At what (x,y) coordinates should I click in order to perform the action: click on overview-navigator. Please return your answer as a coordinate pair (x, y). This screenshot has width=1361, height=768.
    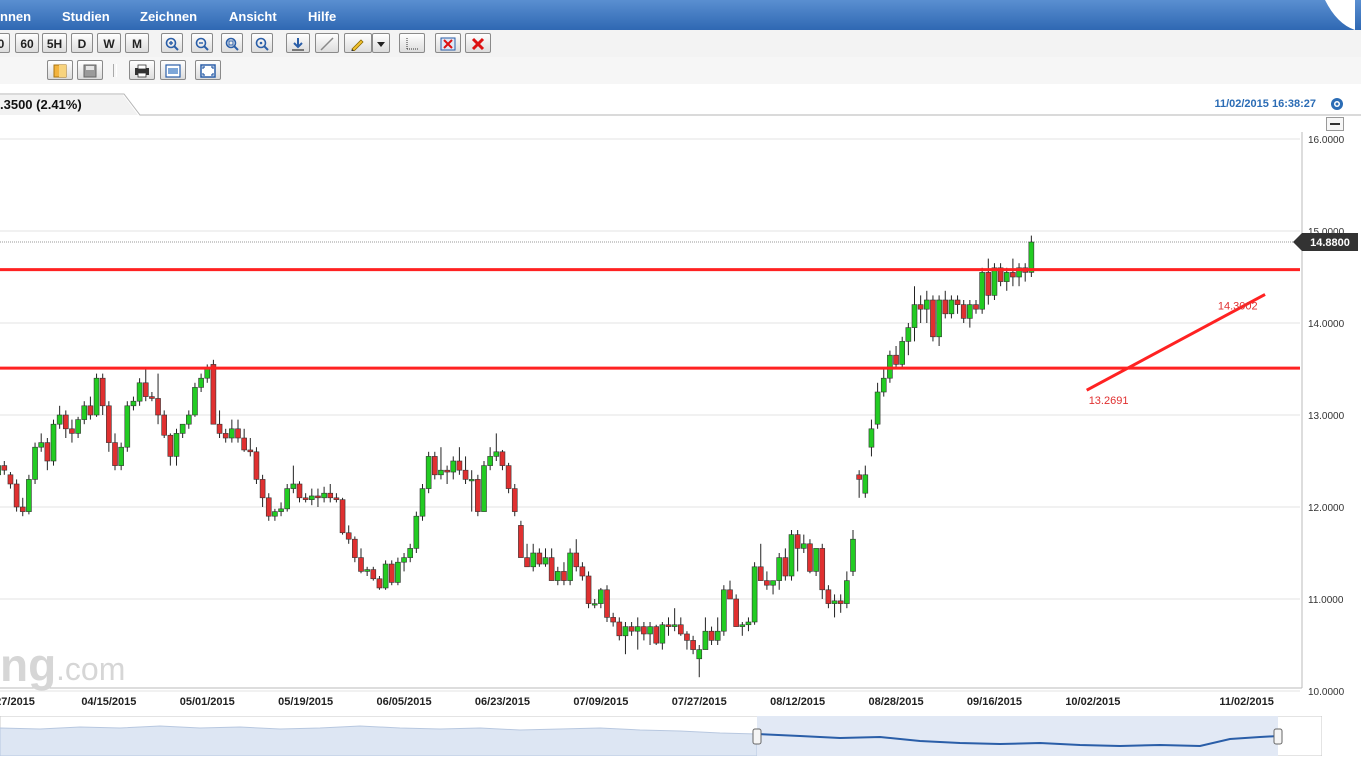
    Looking at the image, I should click on (661, 736).